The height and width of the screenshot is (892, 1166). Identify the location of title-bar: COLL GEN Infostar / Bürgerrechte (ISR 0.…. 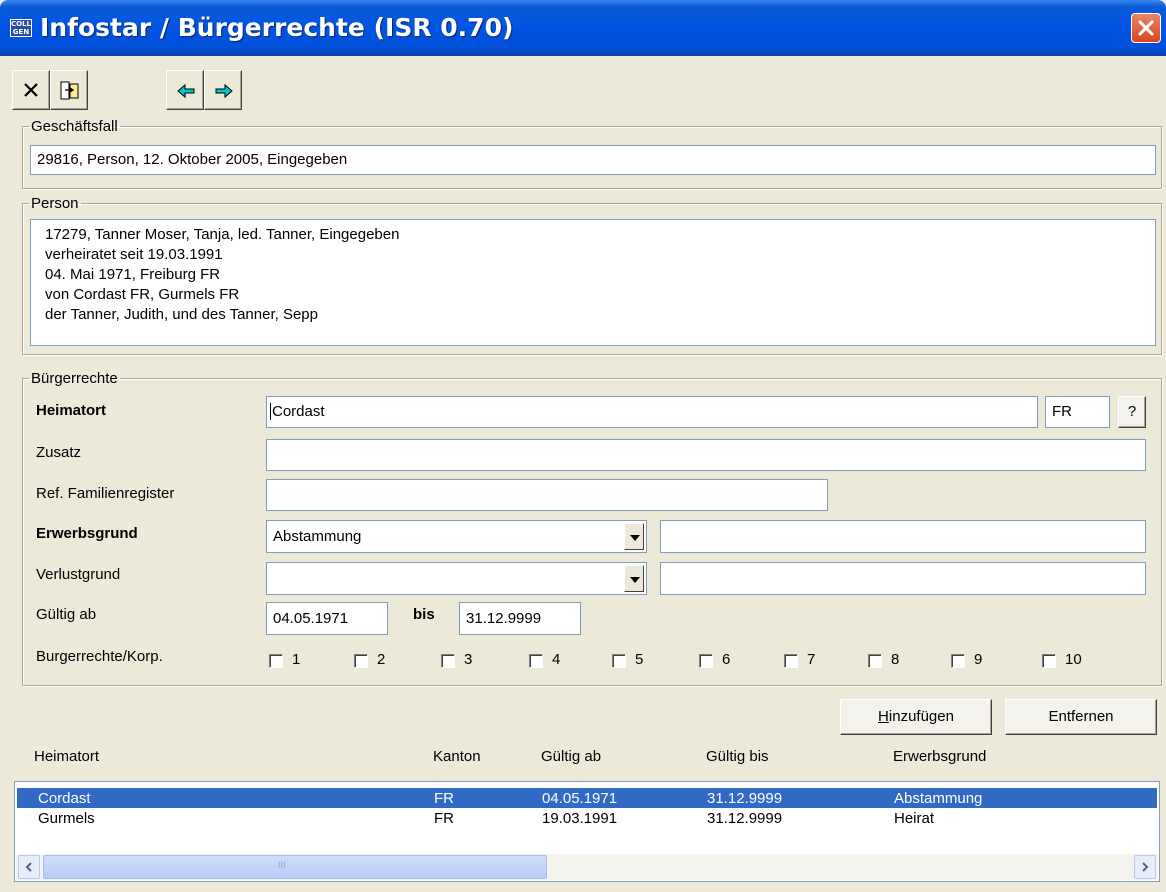
(583, 28).